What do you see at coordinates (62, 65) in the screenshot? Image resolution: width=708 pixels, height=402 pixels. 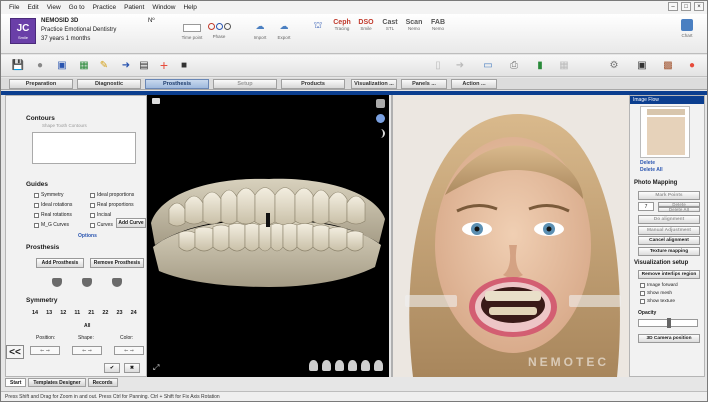 I see `camera-icon: ▣` at bounding box center [62, 65].